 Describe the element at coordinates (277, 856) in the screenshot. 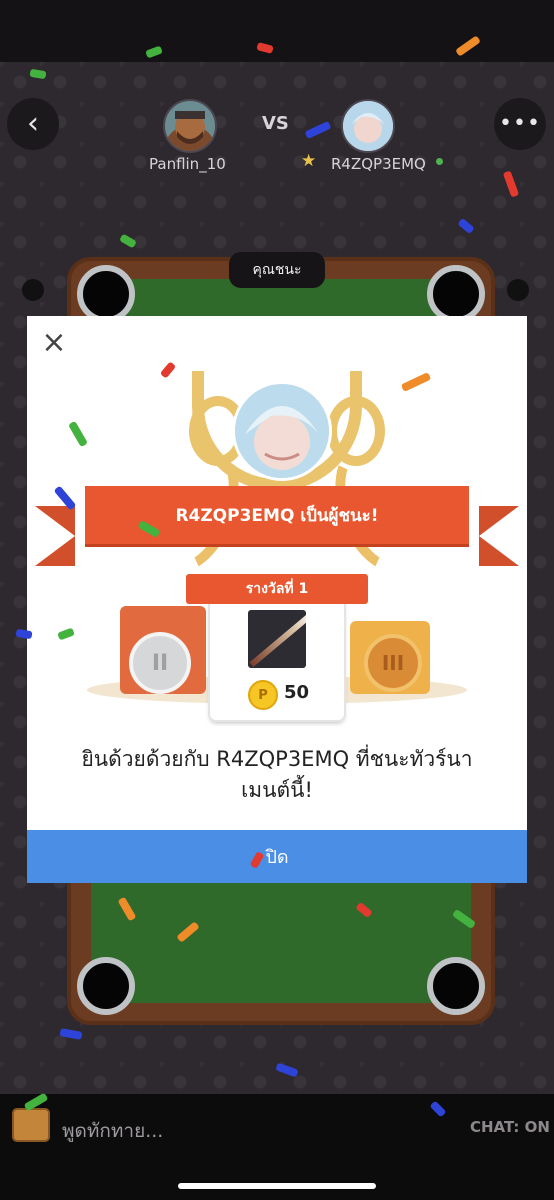

I see `close-button: ปิด` at that location.